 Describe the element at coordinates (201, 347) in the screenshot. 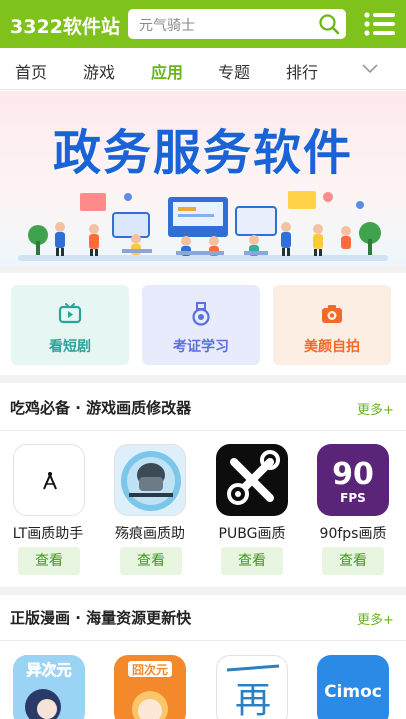

I see `quick-entry-label: 考证学习` at that location.